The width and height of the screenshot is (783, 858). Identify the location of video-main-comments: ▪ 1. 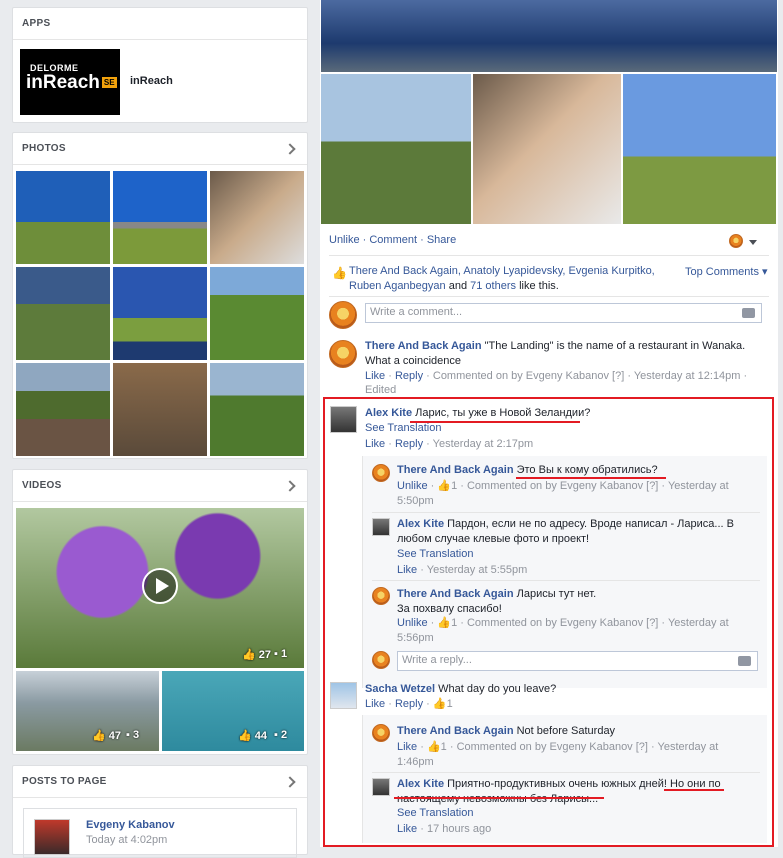
(281, 654).